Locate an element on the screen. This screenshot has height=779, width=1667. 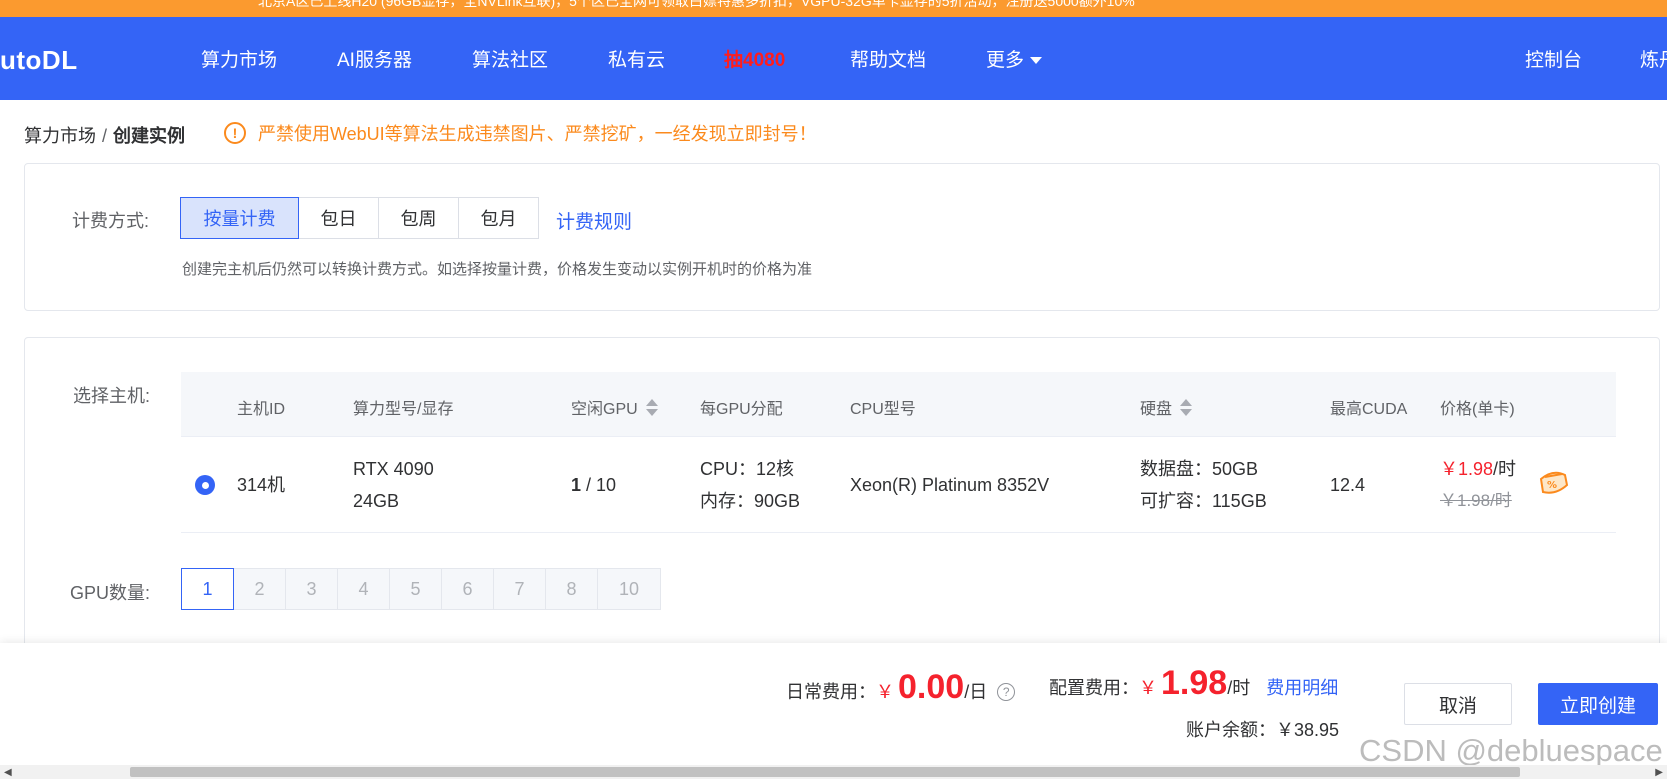
total-gpu-count: / 10 is located at coordinates (601, 485).